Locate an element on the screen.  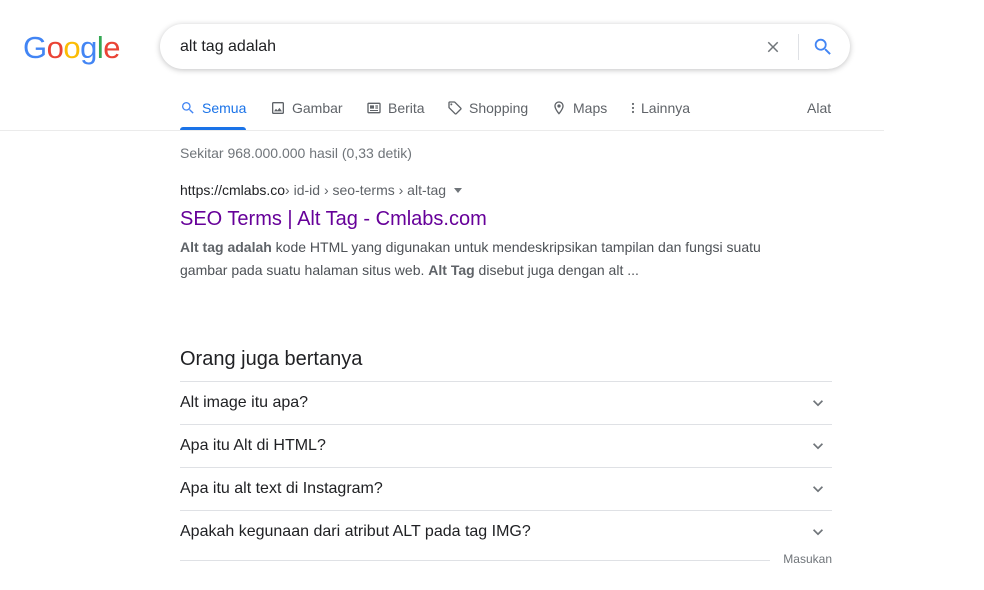
paa-question: Apa itu Alt di HTML? is located at coordinates (506, 445).